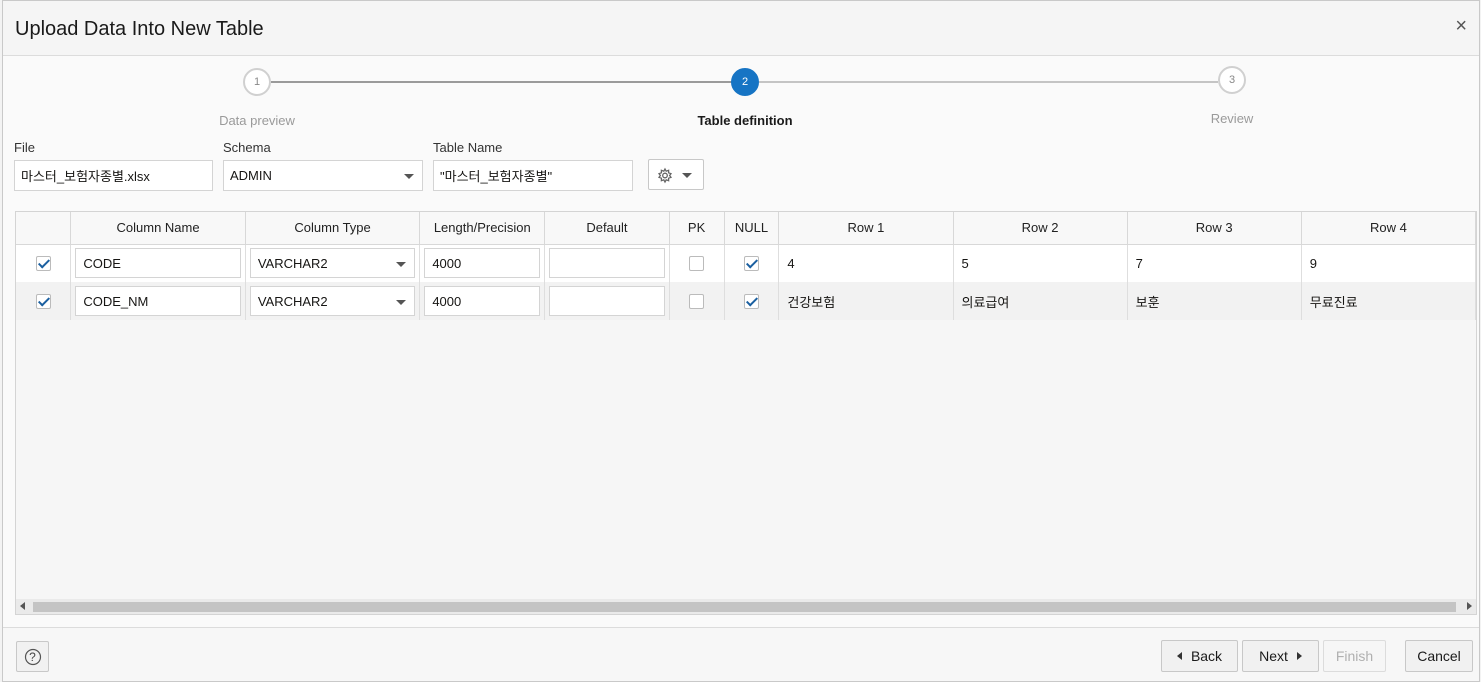  I want to click on train-stop-3: 3, so click(1232, 80).